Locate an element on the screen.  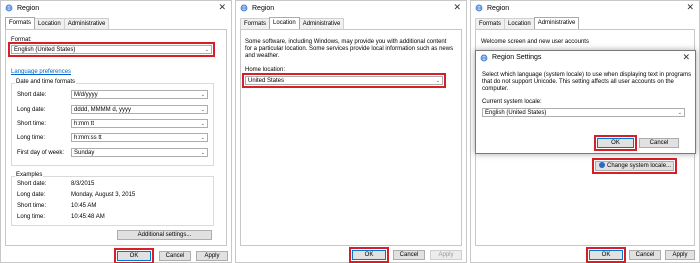
current-locale-label: Current system locale: is located at coordinates (512, 102).